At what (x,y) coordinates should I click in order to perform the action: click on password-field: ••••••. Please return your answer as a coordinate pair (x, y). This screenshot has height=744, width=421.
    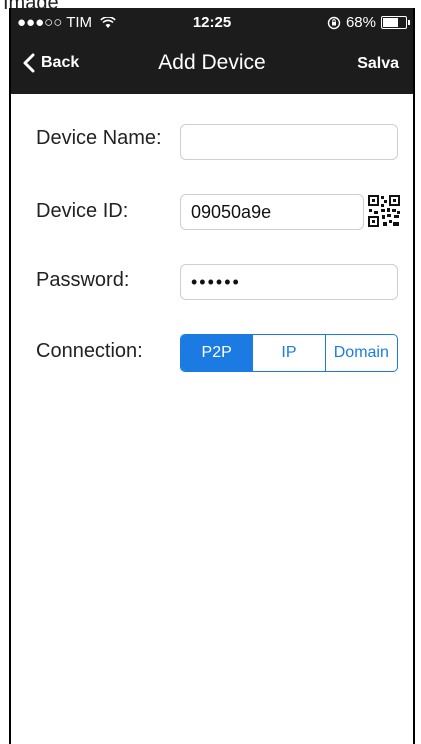
    Looking at the image, I should click on (289, 282).